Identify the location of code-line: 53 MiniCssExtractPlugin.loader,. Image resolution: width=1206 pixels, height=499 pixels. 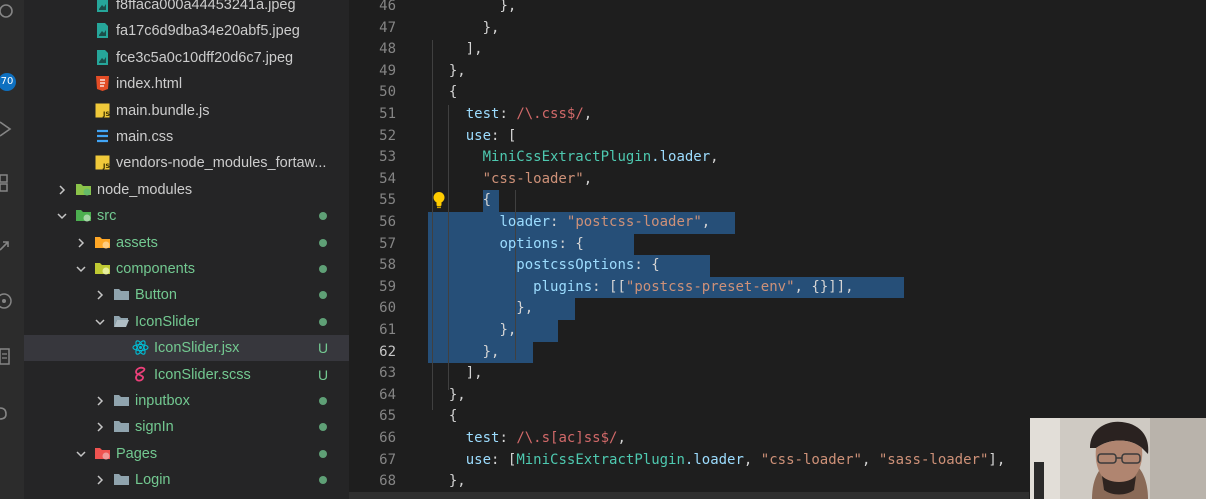
(777, 158).